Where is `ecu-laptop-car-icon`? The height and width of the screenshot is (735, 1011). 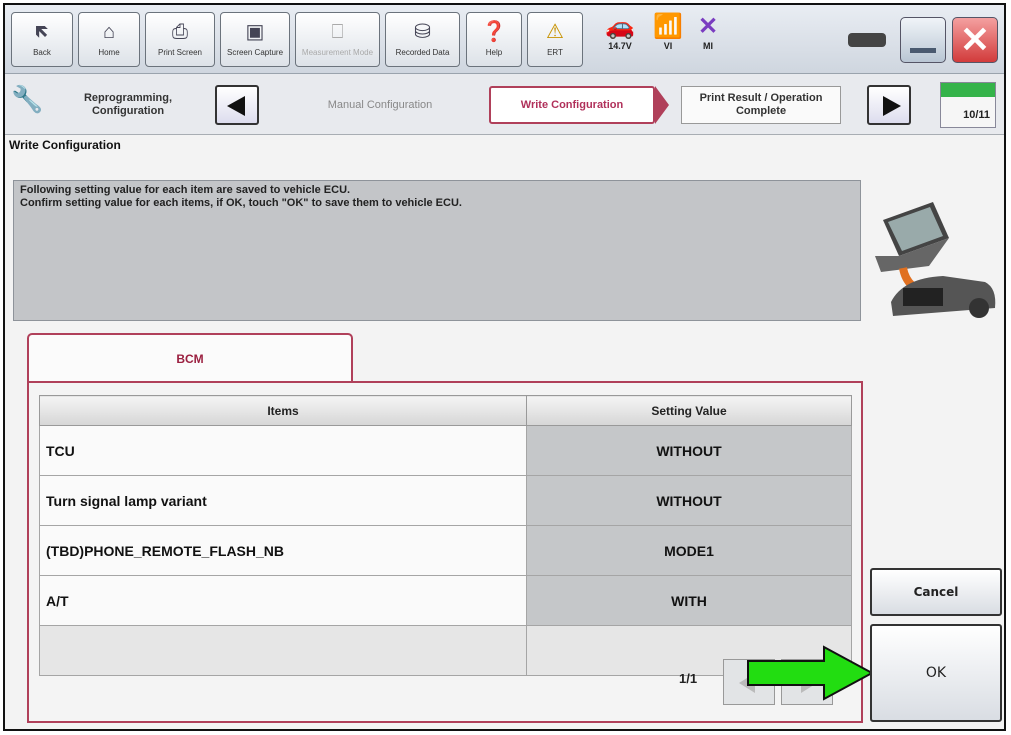 ecu-laptop-car-icon is located at coordinates (937, 260).